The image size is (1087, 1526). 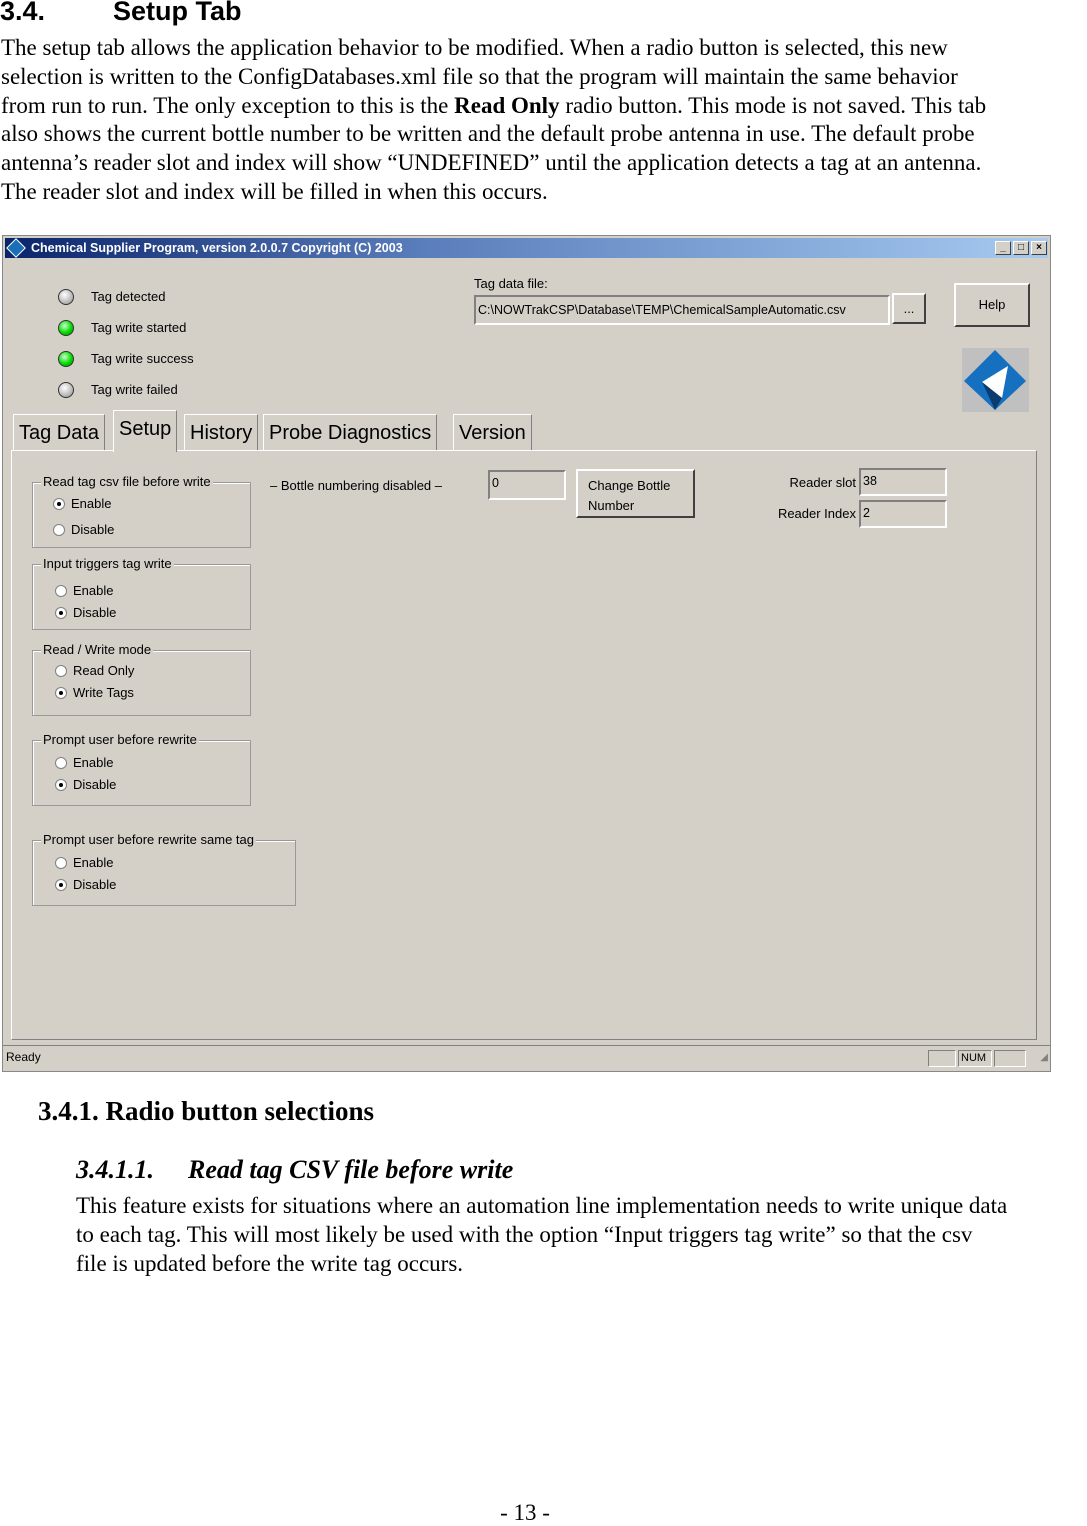 I want to click on radio-input-triggers-disable: Disable, so click(x=85, y=612).